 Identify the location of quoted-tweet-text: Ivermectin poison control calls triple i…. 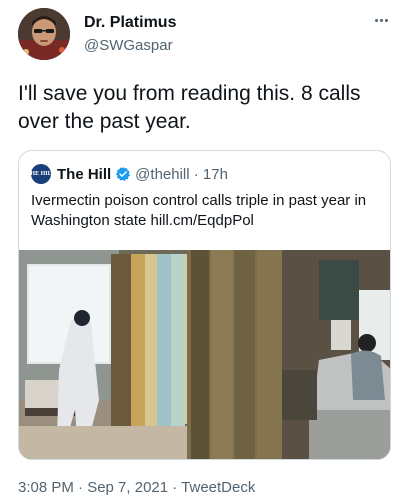
(199, 210).